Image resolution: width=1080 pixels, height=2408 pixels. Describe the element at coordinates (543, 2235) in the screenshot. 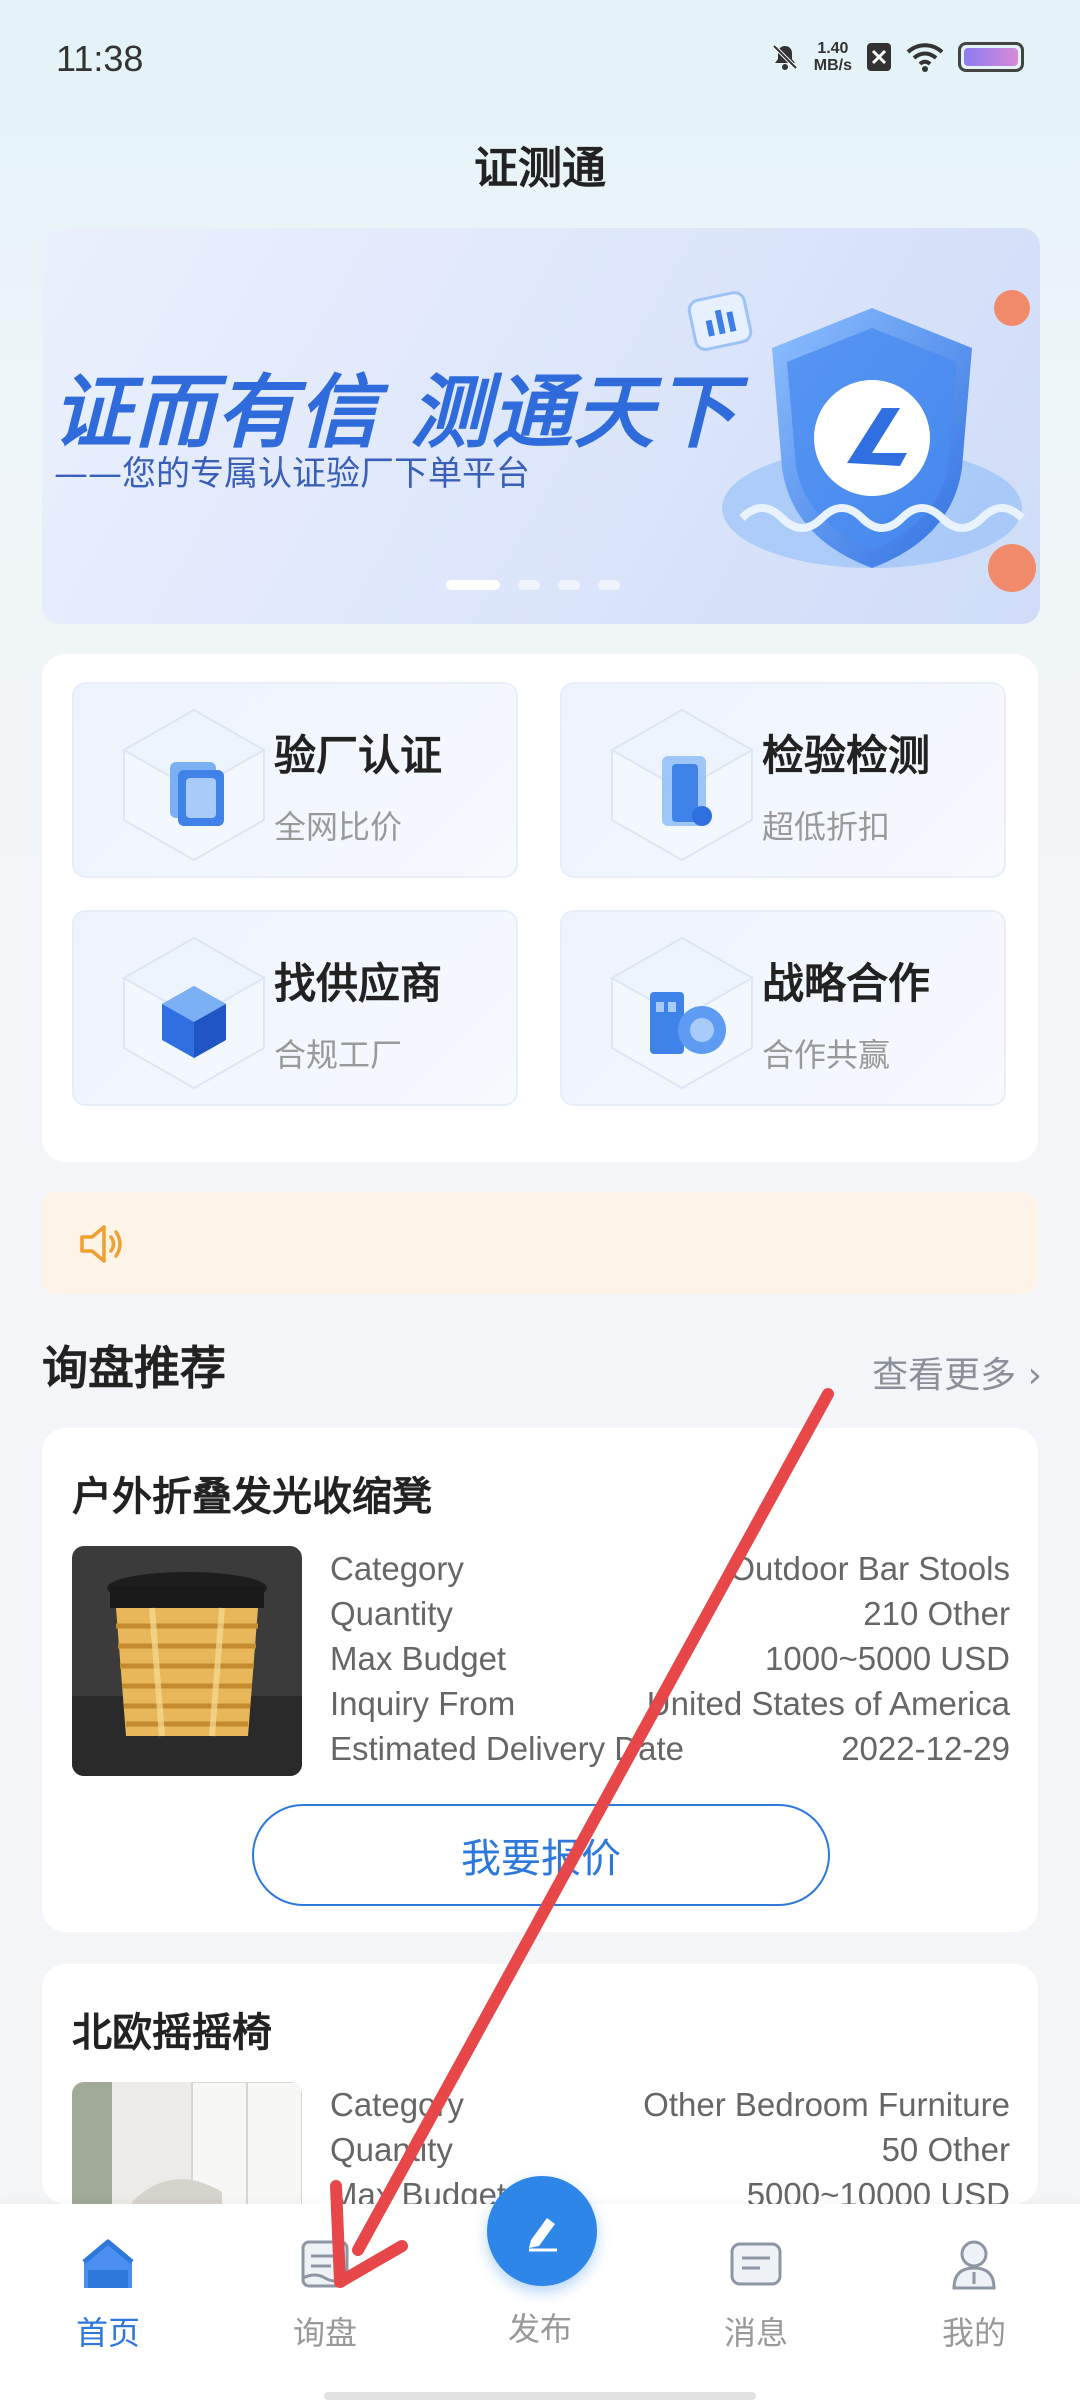

I see `pen-icon` at that location.